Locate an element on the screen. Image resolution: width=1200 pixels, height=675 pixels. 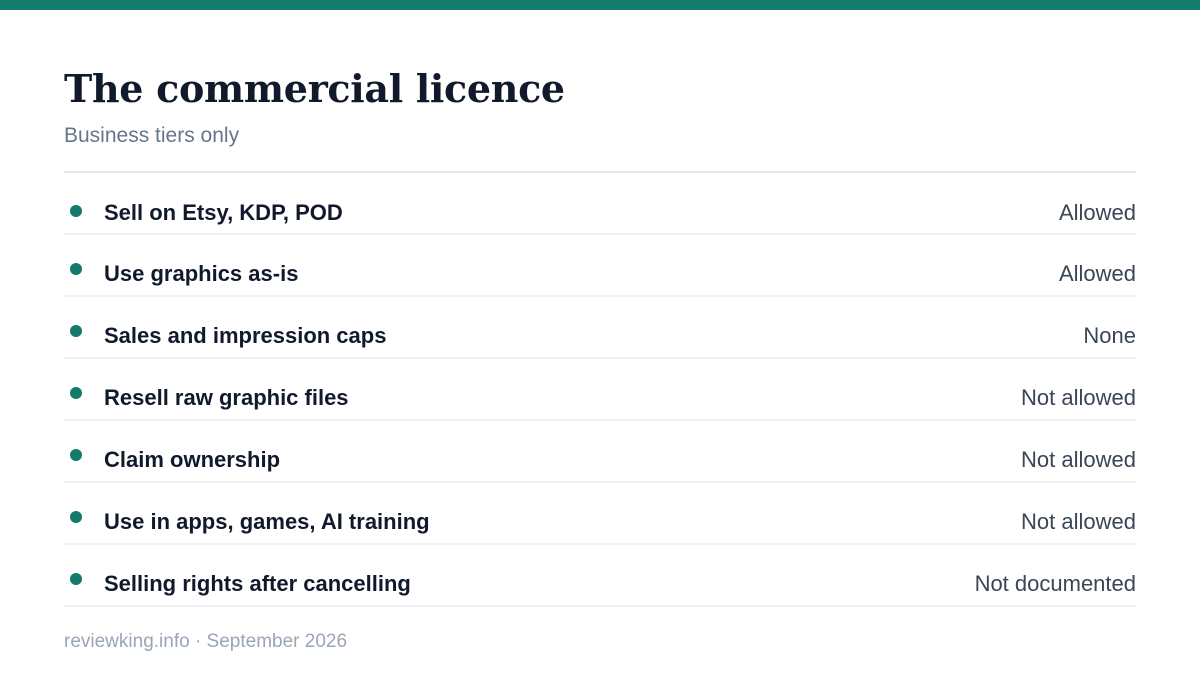
licence-row: Use graphics as-is Allowed is located at coordinates (600, 266).